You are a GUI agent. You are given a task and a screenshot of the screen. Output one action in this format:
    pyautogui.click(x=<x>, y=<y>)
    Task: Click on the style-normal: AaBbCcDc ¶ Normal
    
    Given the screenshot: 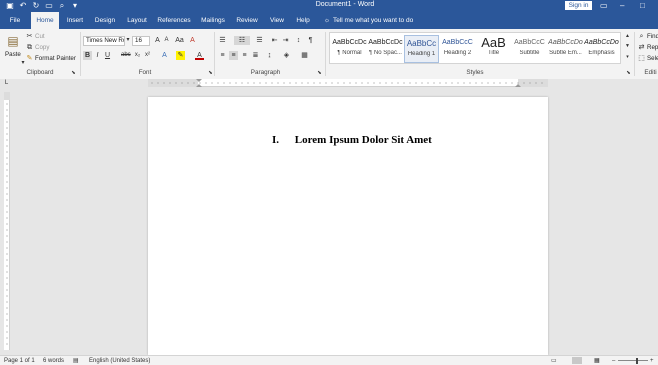 What is the action you would take?
    pyautogui.click(x=349, y=49)
    